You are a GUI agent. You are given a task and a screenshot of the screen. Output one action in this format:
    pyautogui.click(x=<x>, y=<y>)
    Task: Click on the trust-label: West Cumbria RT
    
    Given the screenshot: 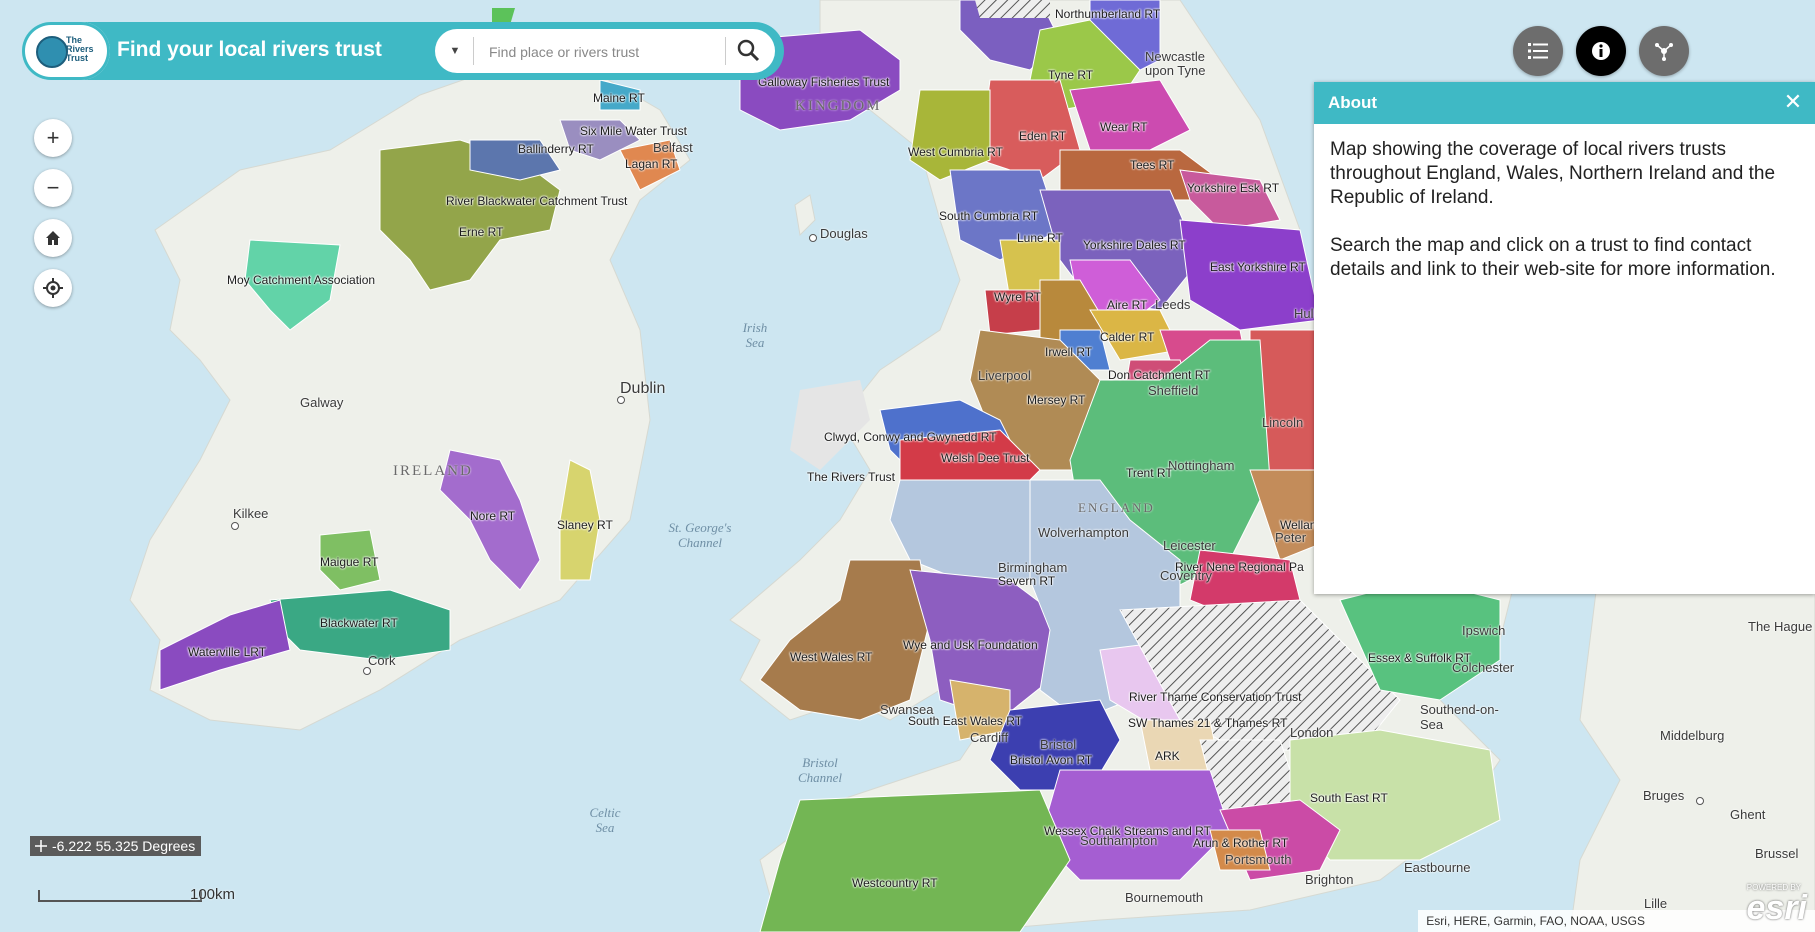 What is the action you would take?
    pyautogui.click(x=955, y=152)
    